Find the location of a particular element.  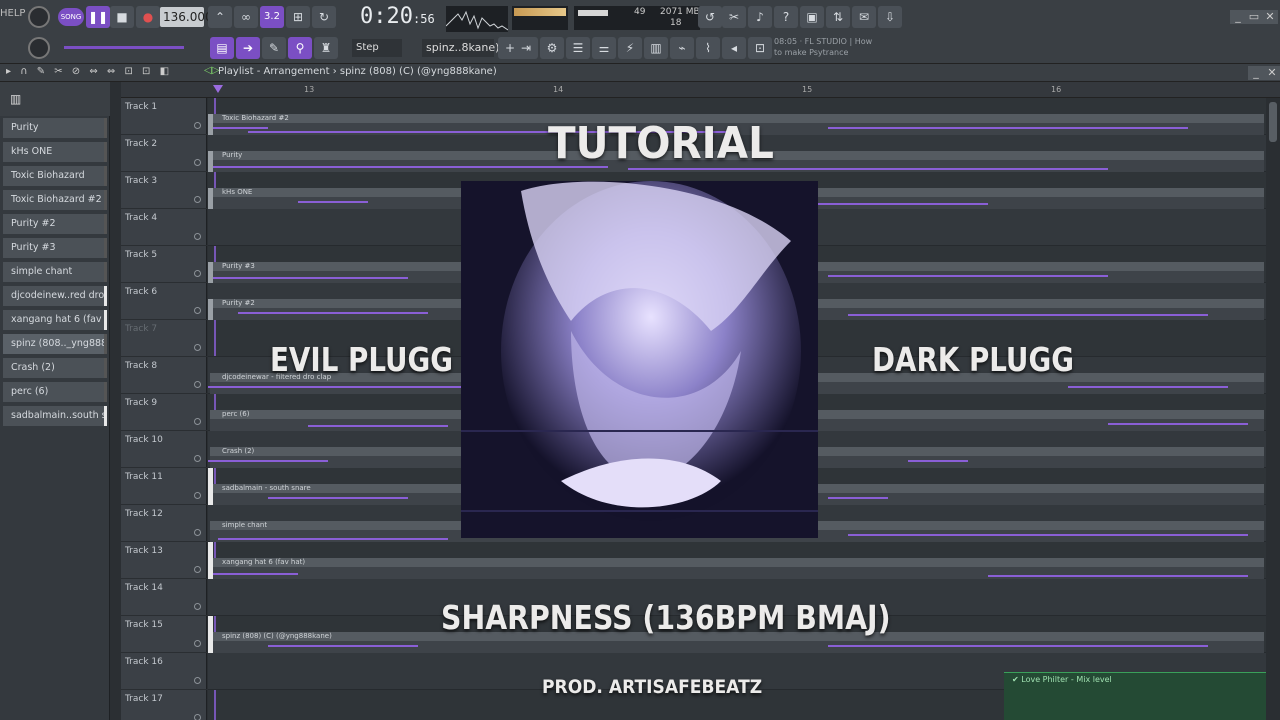

channel-item: Crash (2) is located at coordinates (55, 368).